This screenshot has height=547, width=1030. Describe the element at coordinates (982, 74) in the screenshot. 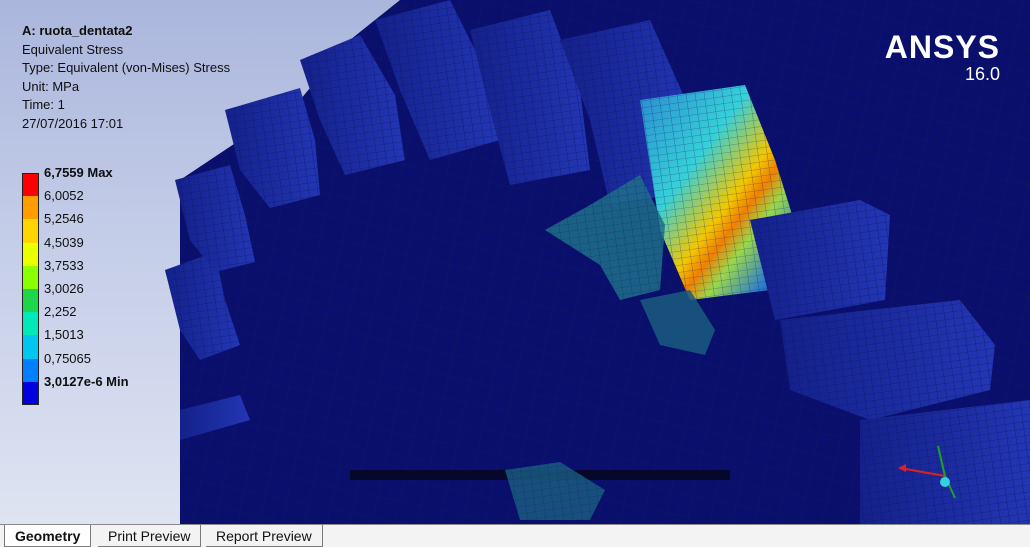

I see `brand-version: 16.0` at that location.